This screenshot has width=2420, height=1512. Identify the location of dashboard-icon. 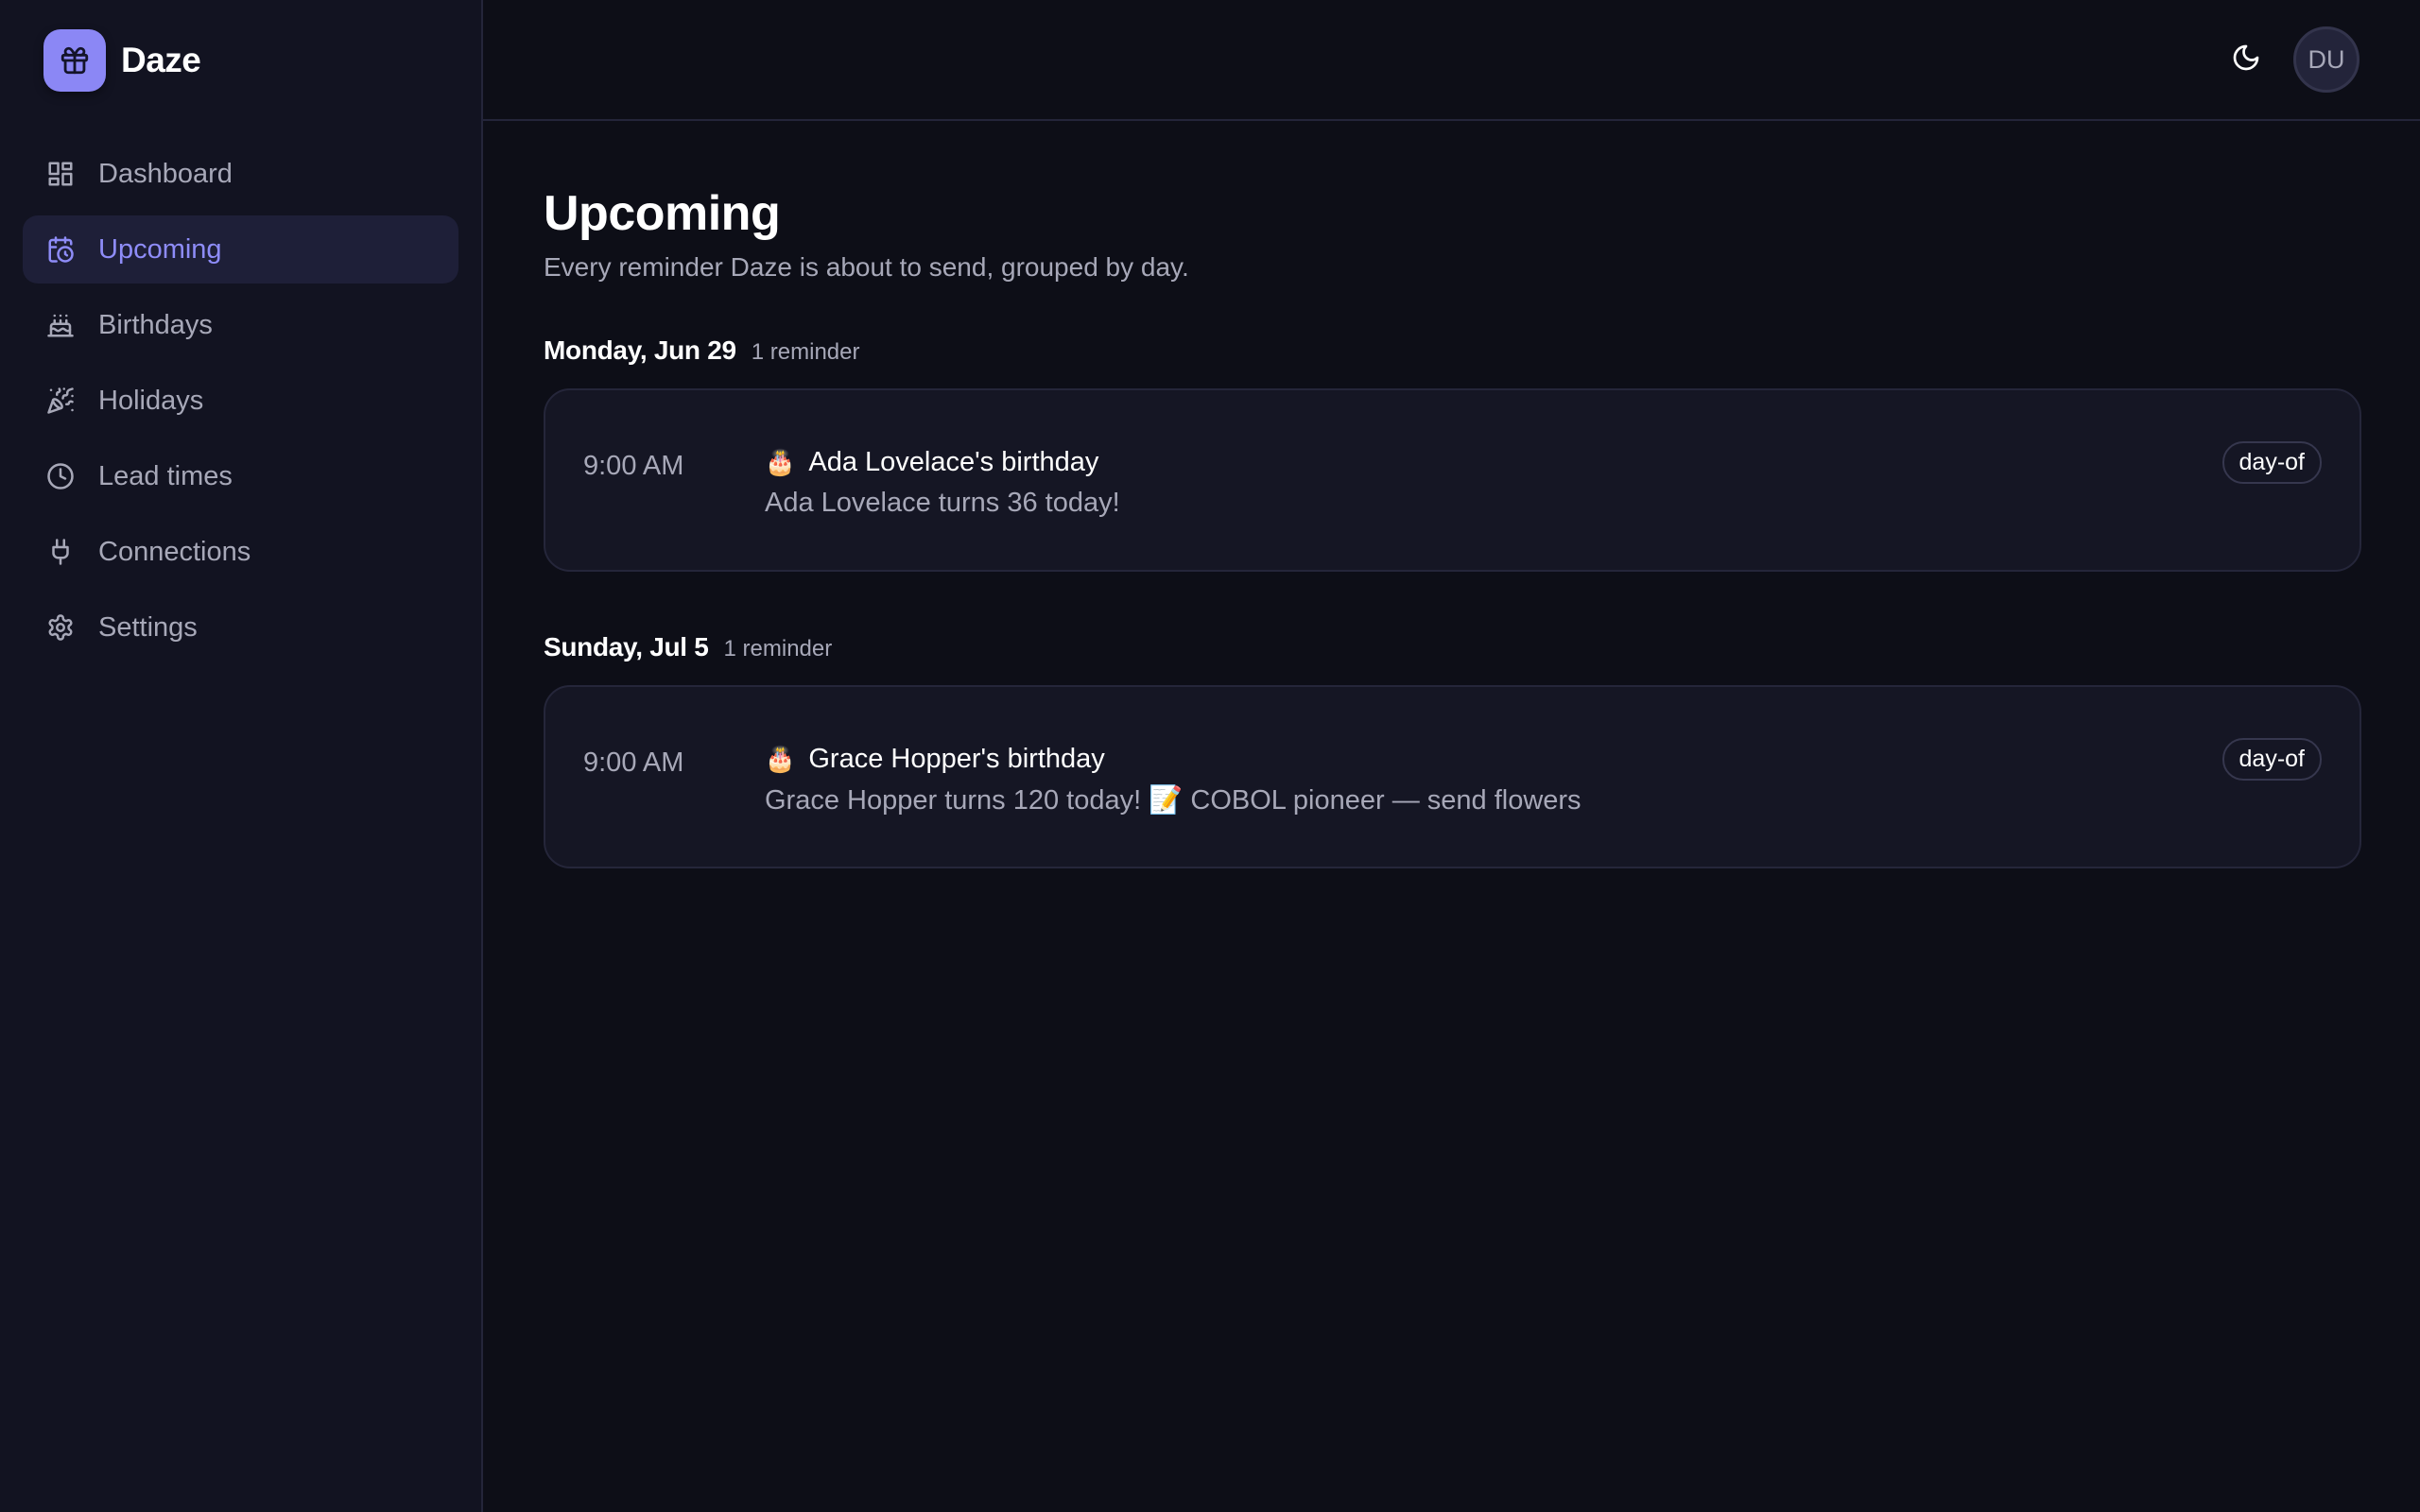
(60, 174).